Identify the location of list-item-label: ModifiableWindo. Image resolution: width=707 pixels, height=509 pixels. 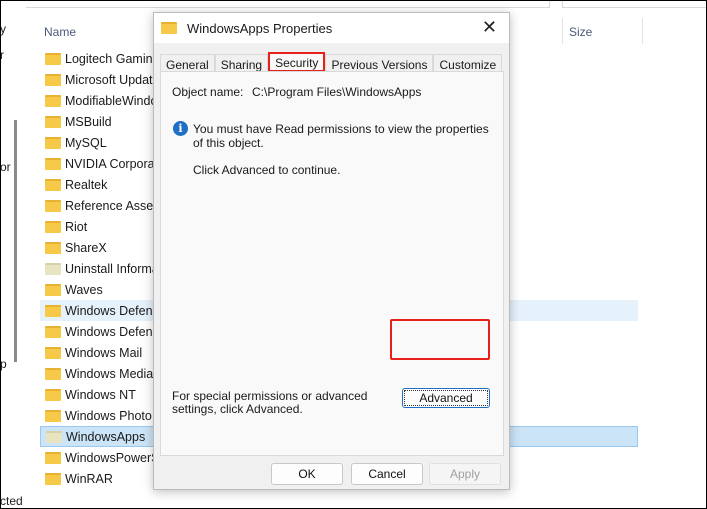
(111, 100).